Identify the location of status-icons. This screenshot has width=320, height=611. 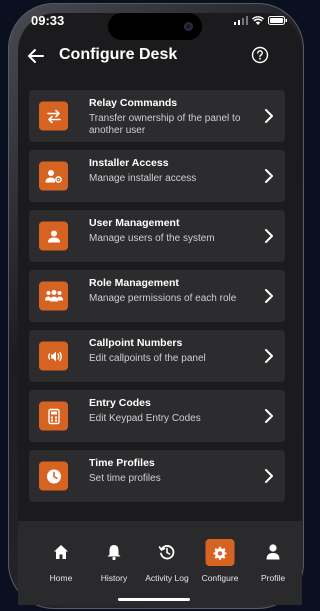
(261, 20).